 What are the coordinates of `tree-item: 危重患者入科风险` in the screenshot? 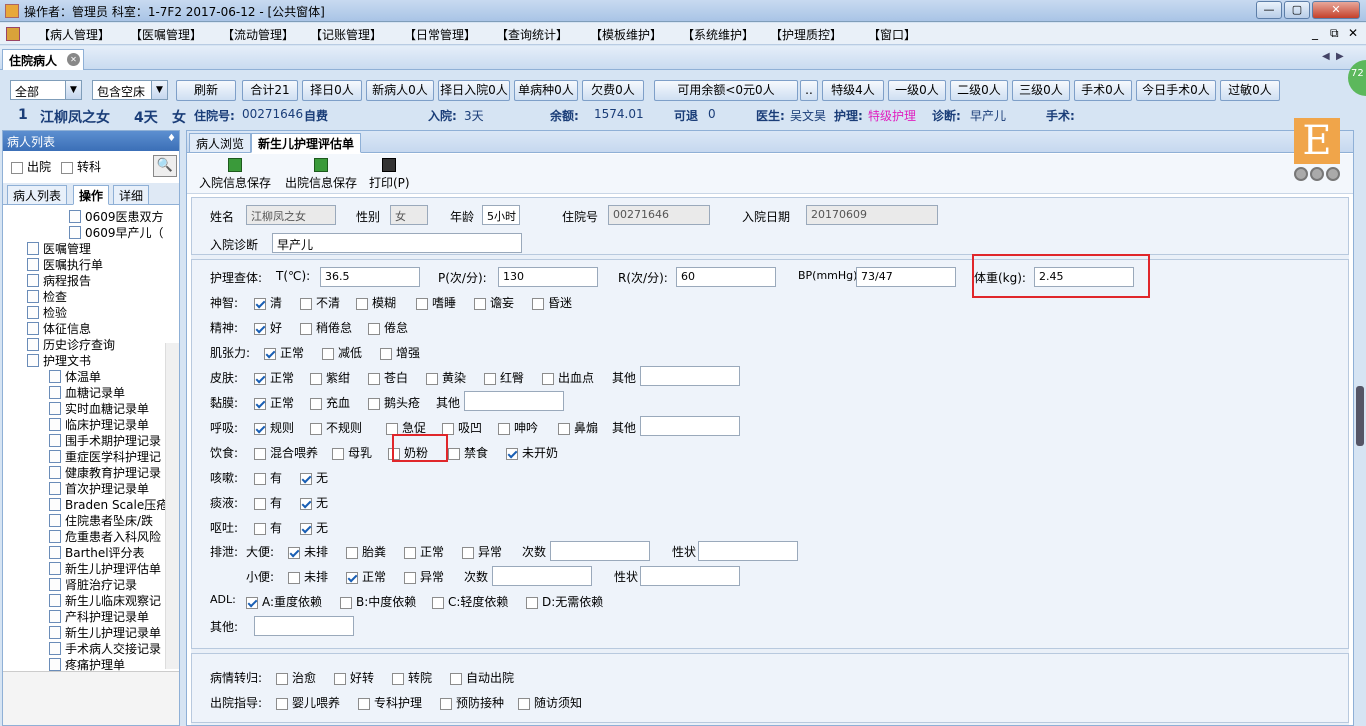 It's located at (105, 537).